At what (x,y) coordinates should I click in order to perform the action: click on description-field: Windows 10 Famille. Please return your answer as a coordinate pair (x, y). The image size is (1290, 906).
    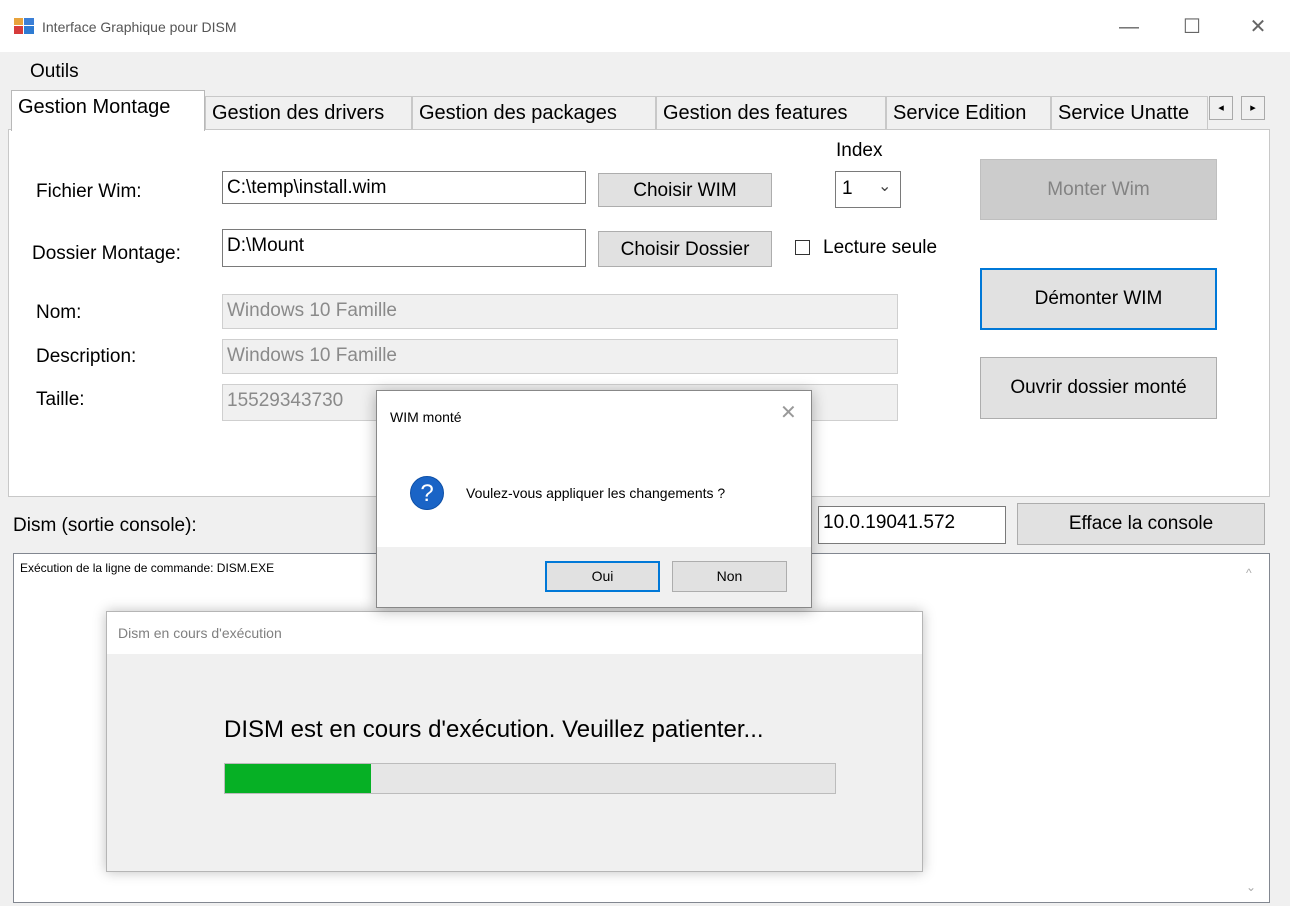
    Looking at the image, I should click on (560, 356).